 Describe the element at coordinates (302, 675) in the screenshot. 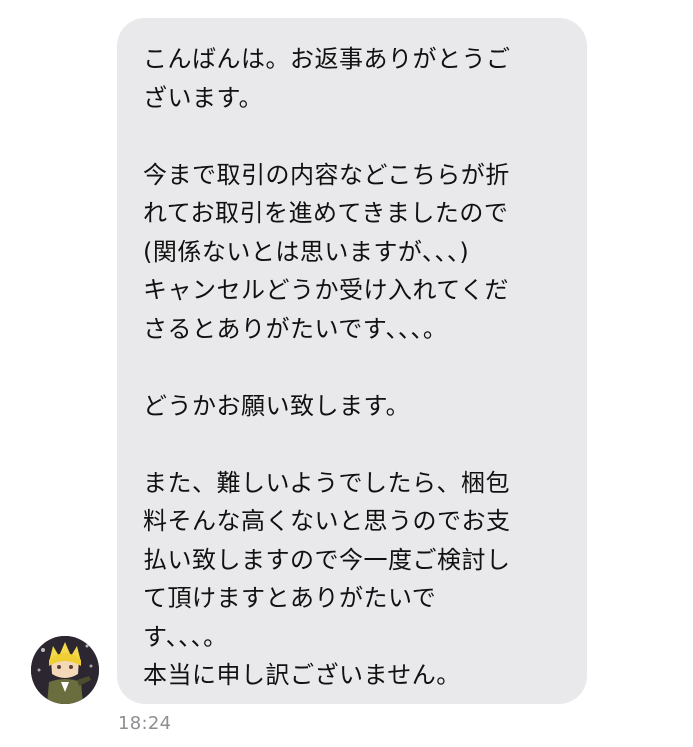

I see `message-line: 本当に申し訳ございません。` at that location.